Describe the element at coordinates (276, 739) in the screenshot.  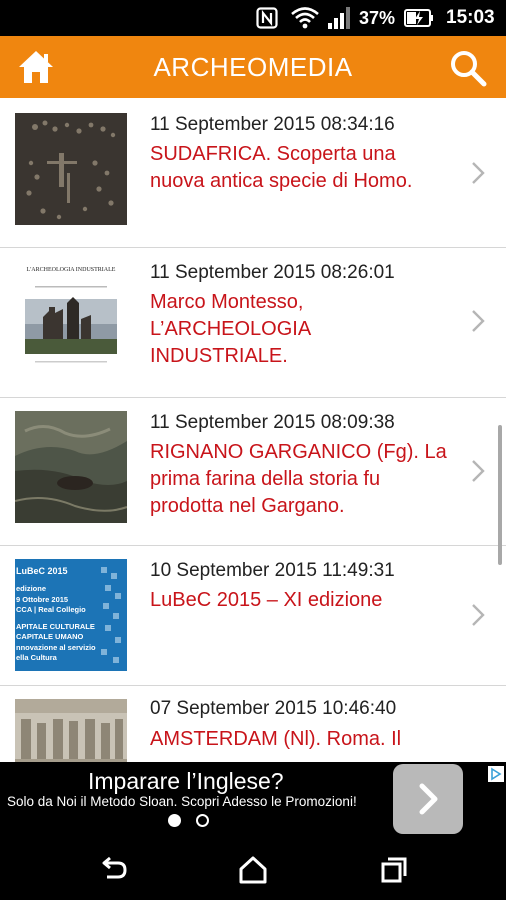
I see `article-title: AMSTERDAM (Nl). Roma. Il` at that location.